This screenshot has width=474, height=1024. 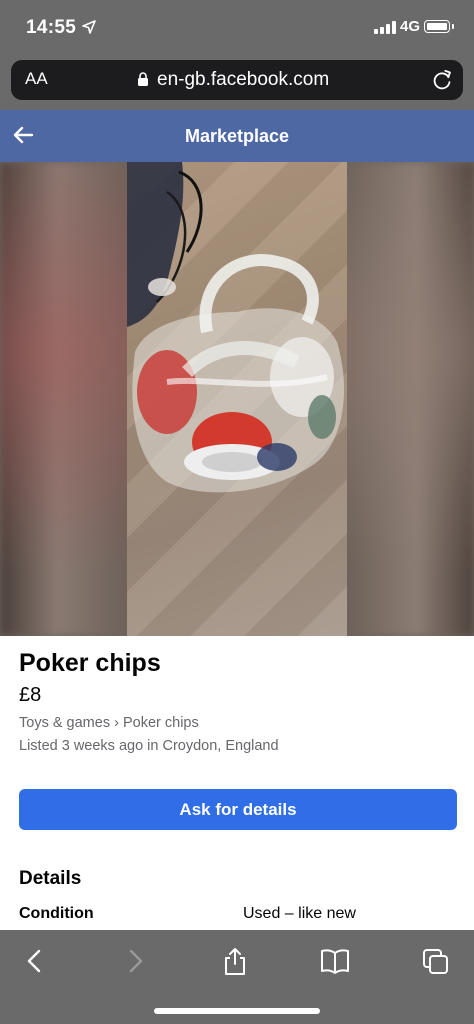 What do you see at coordinates (135, 961) in the screenshot?
I see `forward-icon` at bounding box center [135, 961].